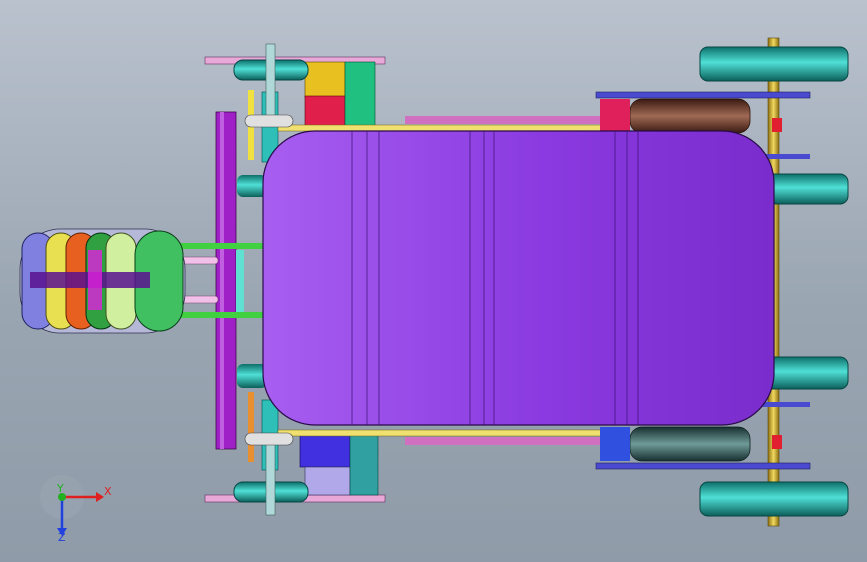 The height and width of the screenshot is (562, 867). I want to click on motor-marker, so click(95, 280).